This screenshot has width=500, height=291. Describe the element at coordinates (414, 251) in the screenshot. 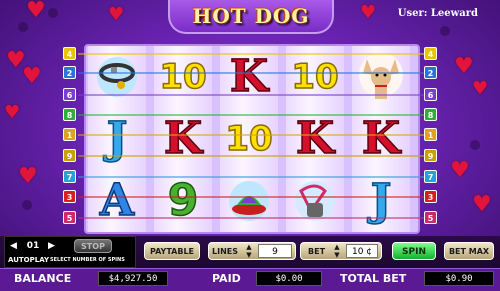

I see `spin-button: SPIN` at that location.